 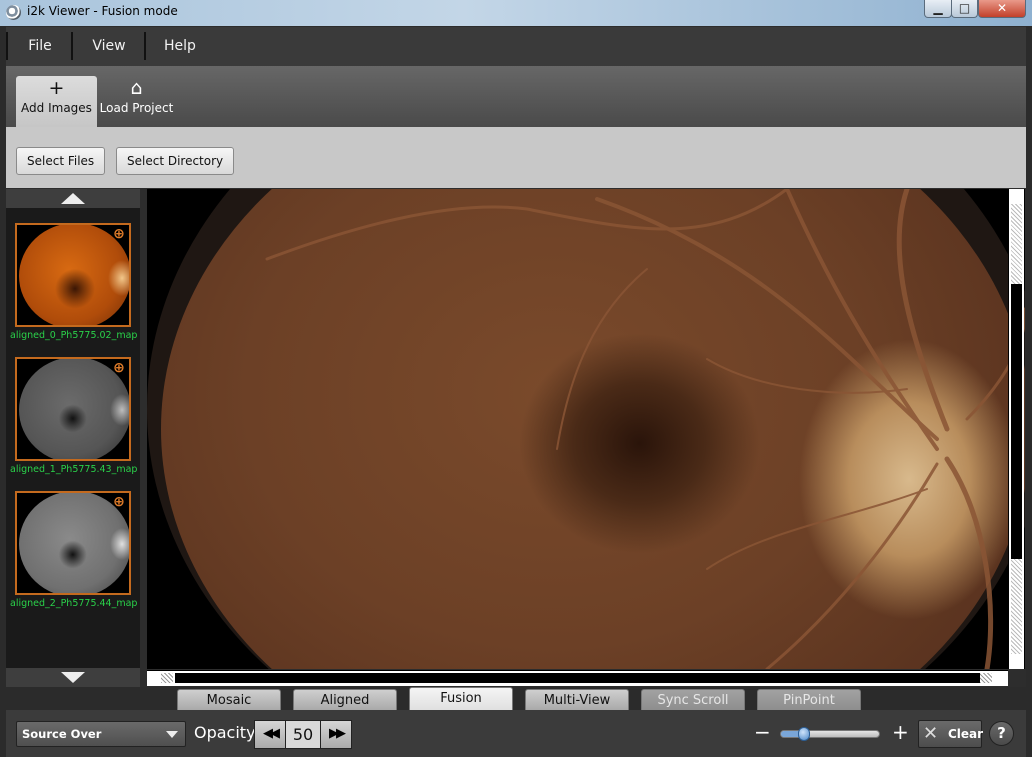 I want to click on thumbnail-label: aligned_2_Ph5775.44_map, so click(x=74, y=603).